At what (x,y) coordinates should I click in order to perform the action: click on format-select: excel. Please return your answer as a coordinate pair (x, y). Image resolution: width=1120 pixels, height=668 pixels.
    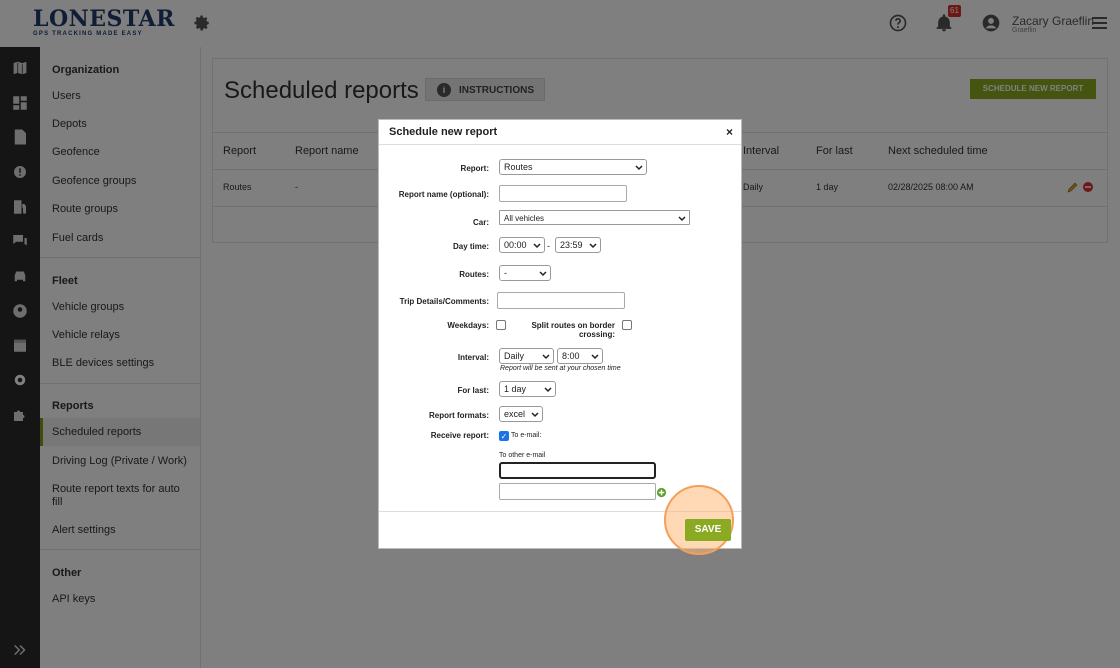
    Looking at the image, I should click on (521, 414).